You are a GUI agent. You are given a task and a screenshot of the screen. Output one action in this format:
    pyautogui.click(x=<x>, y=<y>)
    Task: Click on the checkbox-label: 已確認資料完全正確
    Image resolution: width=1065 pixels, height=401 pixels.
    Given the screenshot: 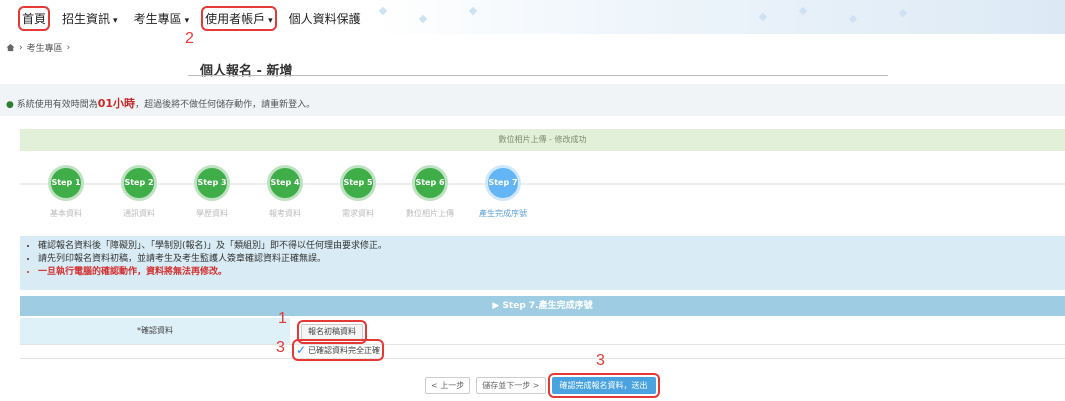 What is the action you would take?
    pyautogui.click(x=344, y=350)
    